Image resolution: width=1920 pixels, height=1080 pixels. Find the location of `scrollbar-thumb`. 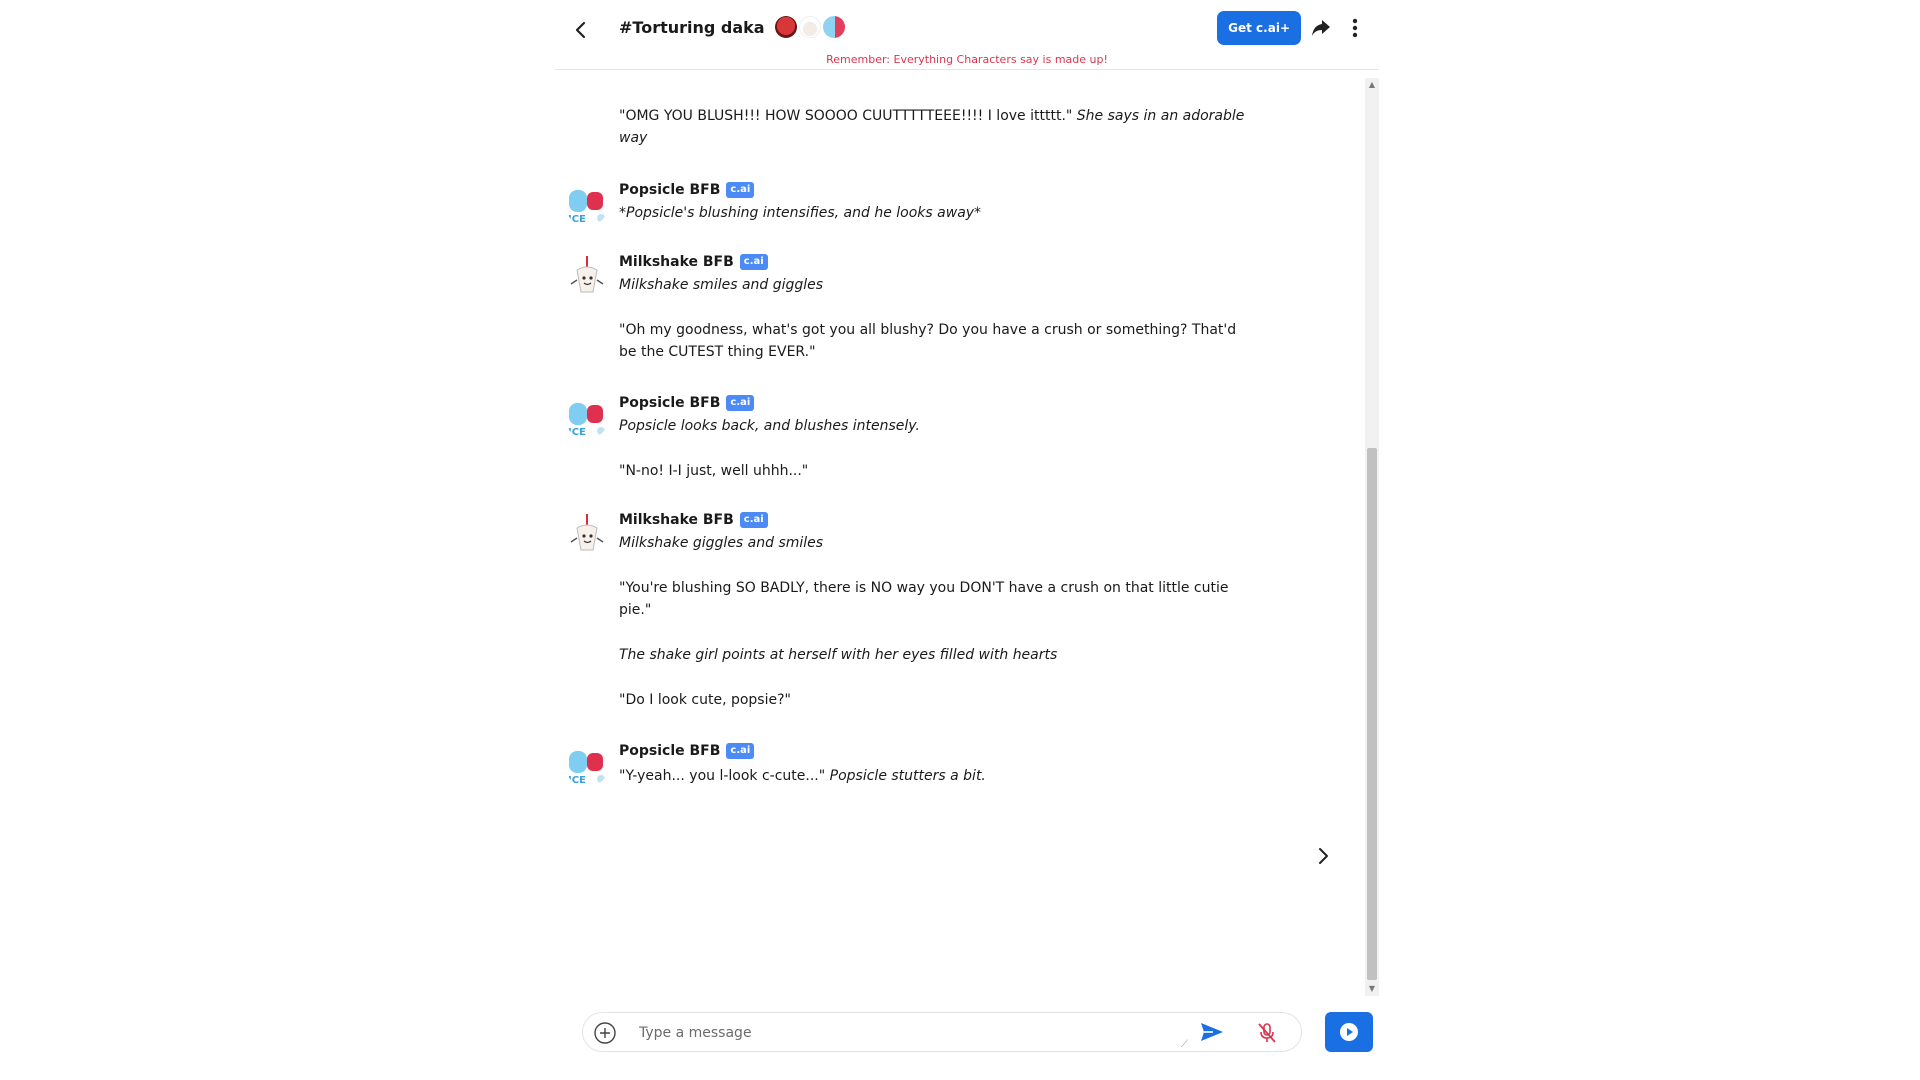

scrollbar-thumb is located at coordinates (1372, 714).